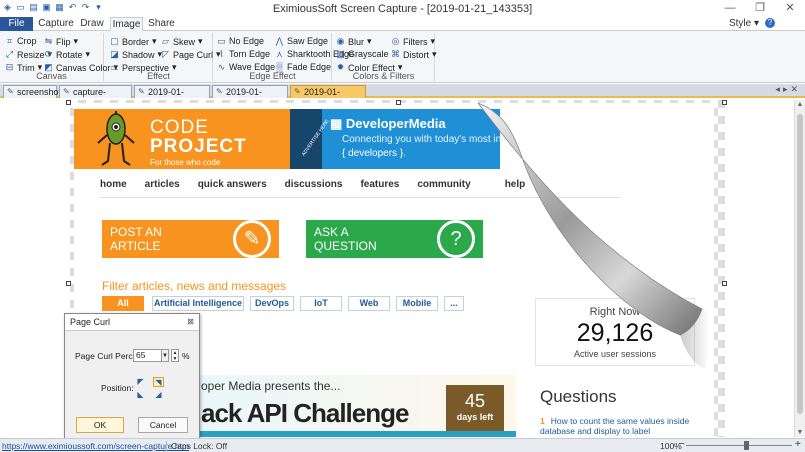 This screenshot has height=452, width=805. I want to click on crop-button: ⌗ Crop, so click(21, 41).